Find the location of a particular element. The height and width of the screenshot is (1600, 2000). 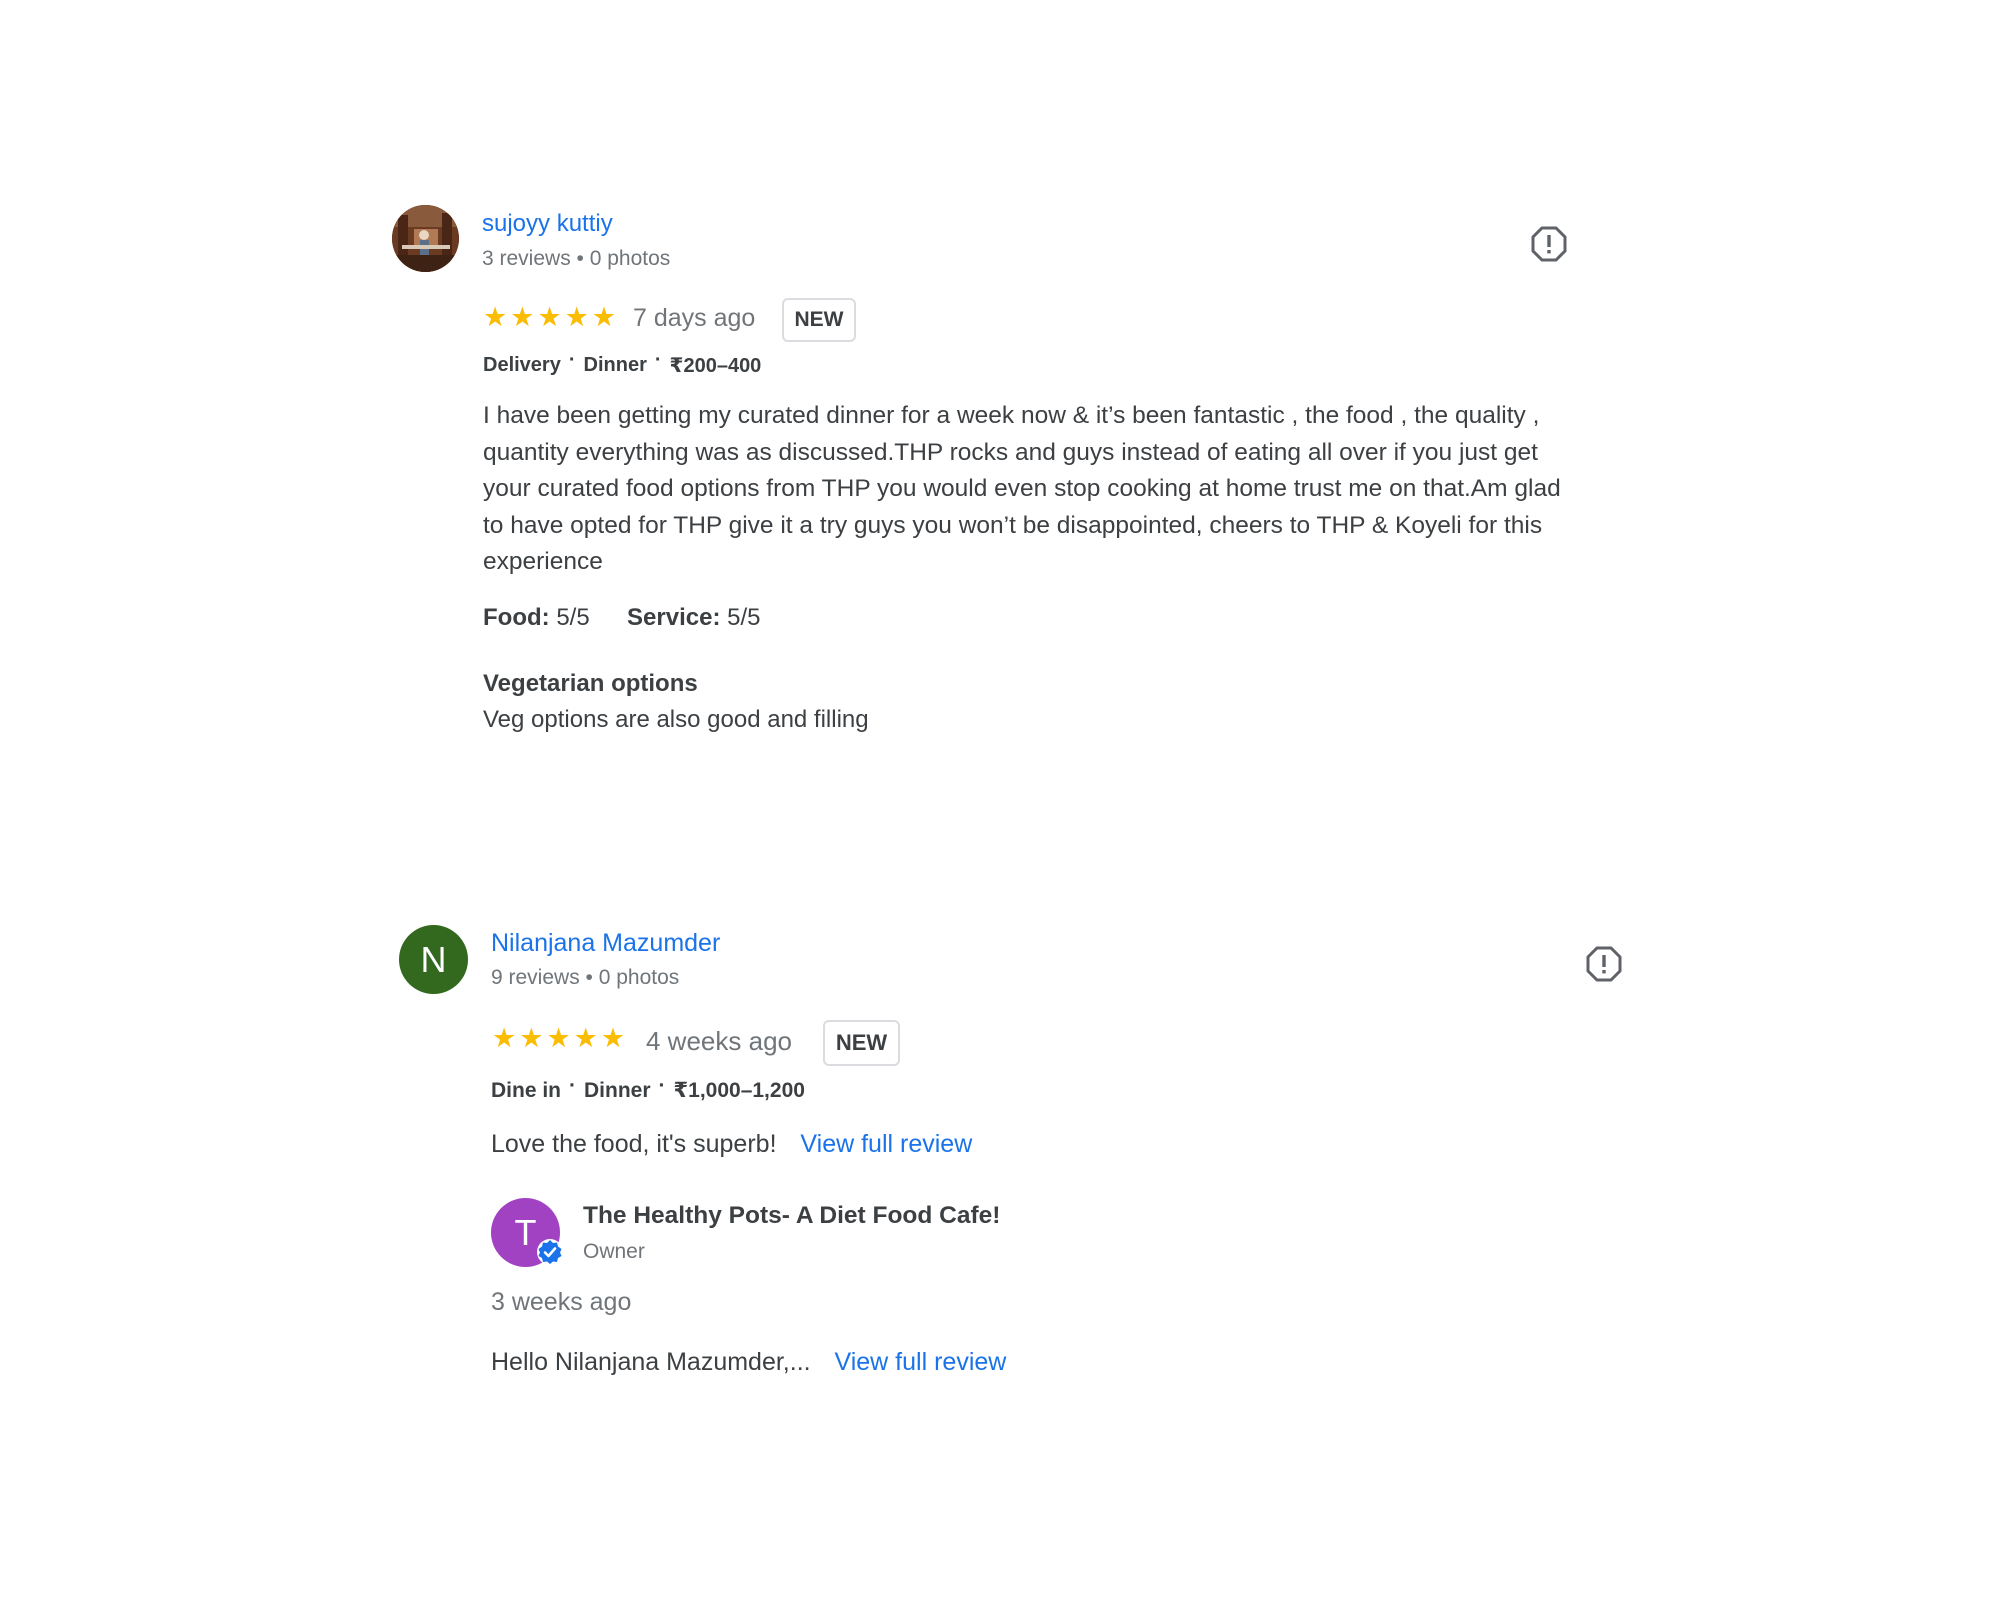

review-text: Love the food, it's superb! is located at coordinates (634, 1144).